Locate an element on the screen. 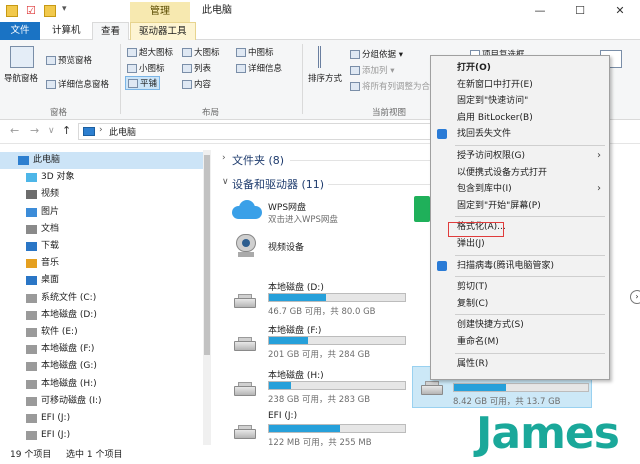 Image resolution: width=640 pixels, height=464 pixels. details-pane-button: 详细信息窗格 is located at coordinates (77, 84).